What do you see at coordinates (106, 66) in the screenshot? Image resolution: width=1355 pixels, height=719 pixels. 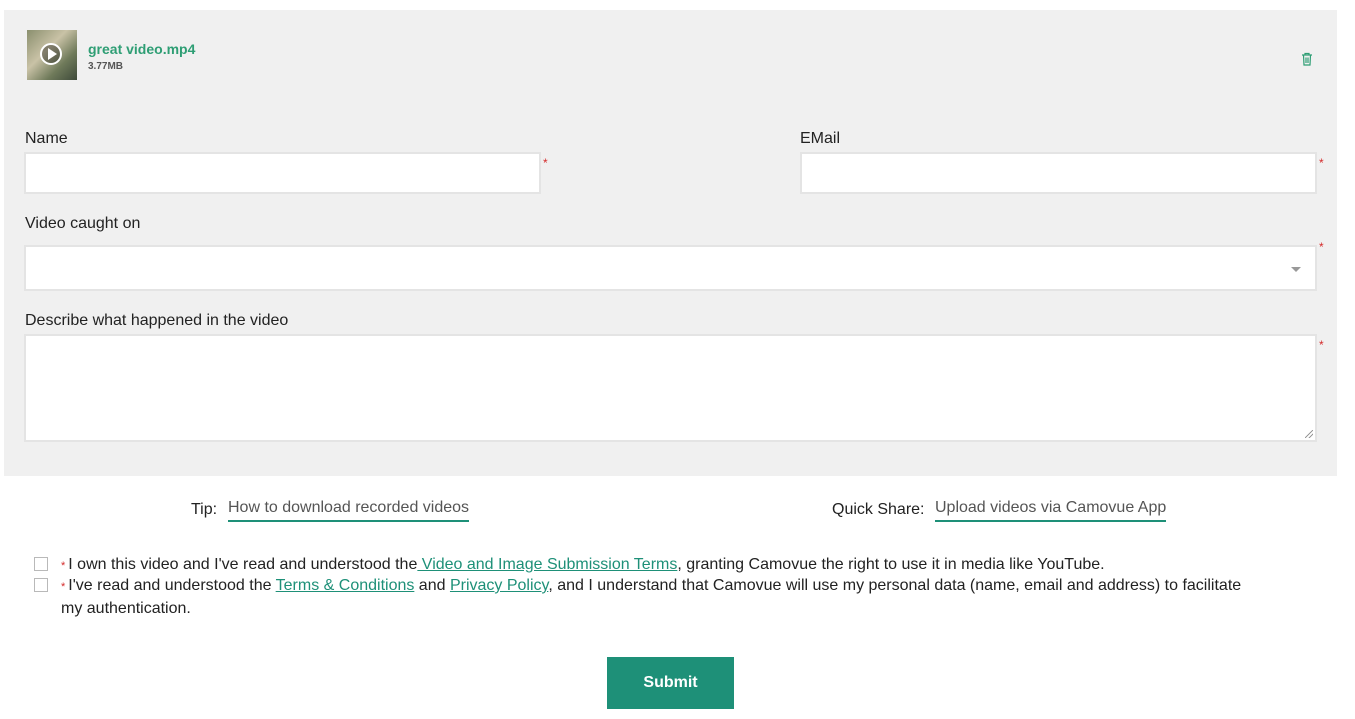 I see `file-size: 3.77MB` at bounding box center [106, 66].